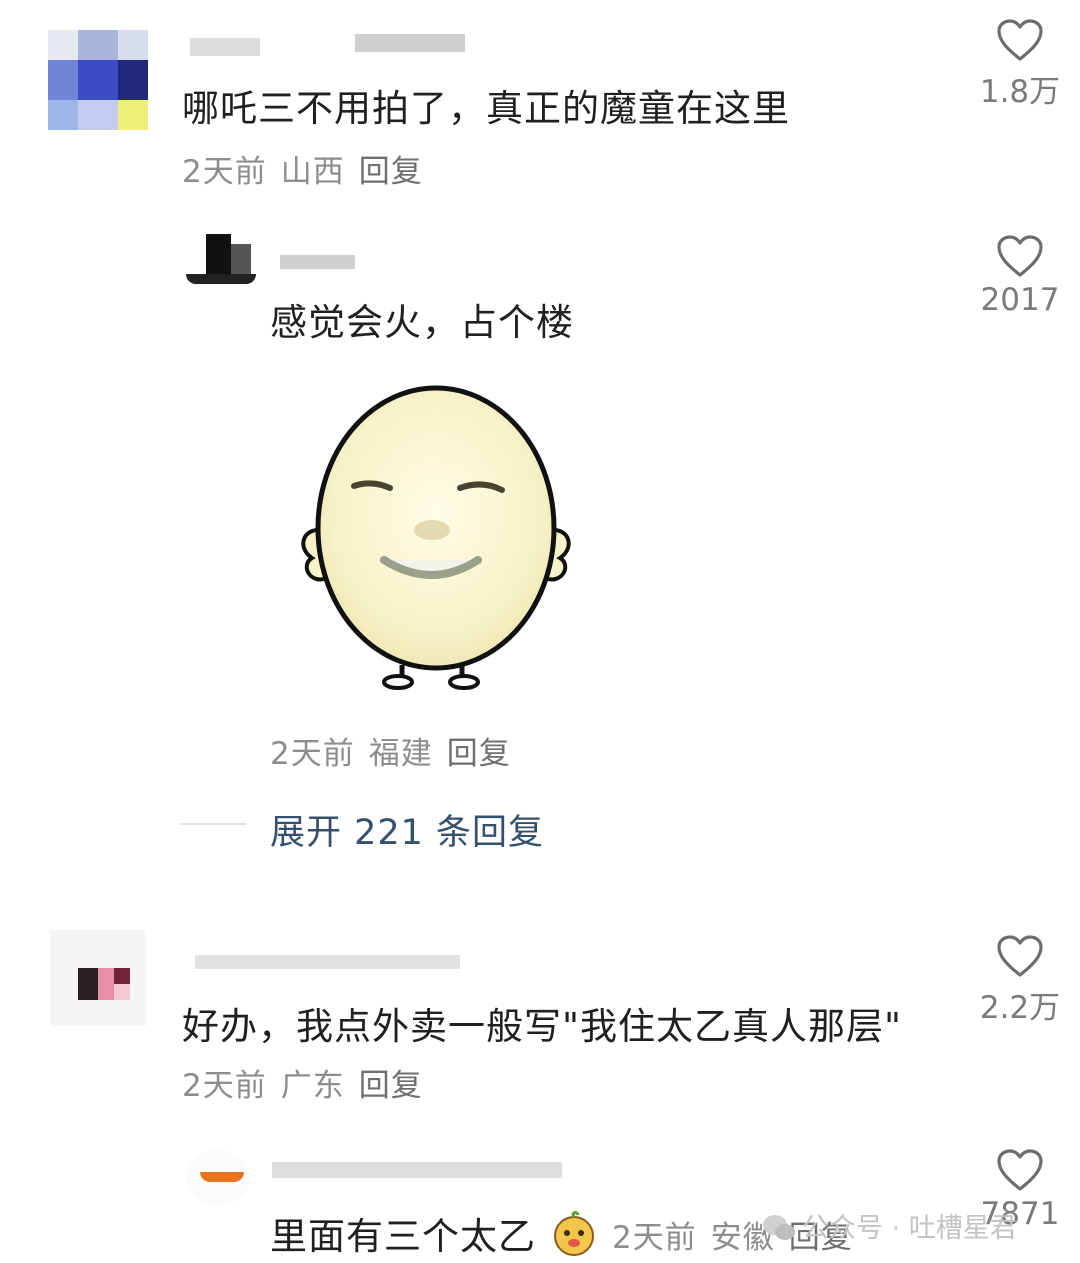 This screenshot has width=1080, height=1263. What do you see at coordinates (889, 1225) in the screenshot?
I see `watermark: 公众号 · 吐槽星君` at bounding box center [889, 1225].